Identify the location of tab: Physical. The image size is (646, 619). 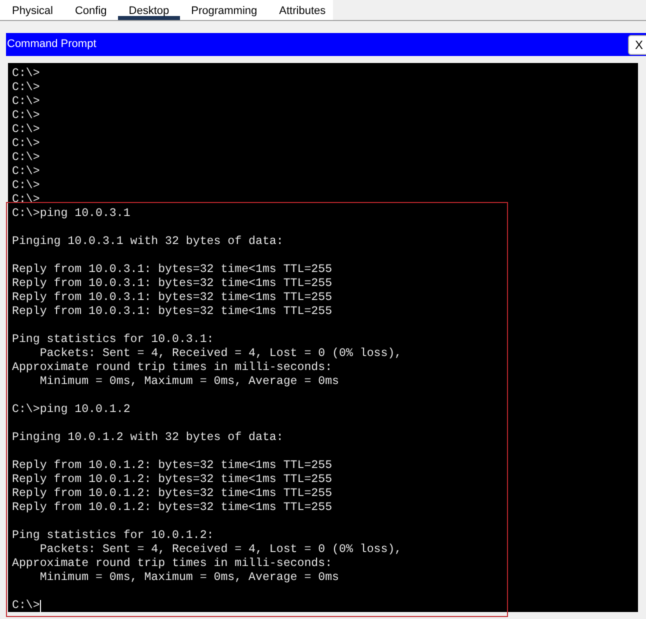
(32, 10).